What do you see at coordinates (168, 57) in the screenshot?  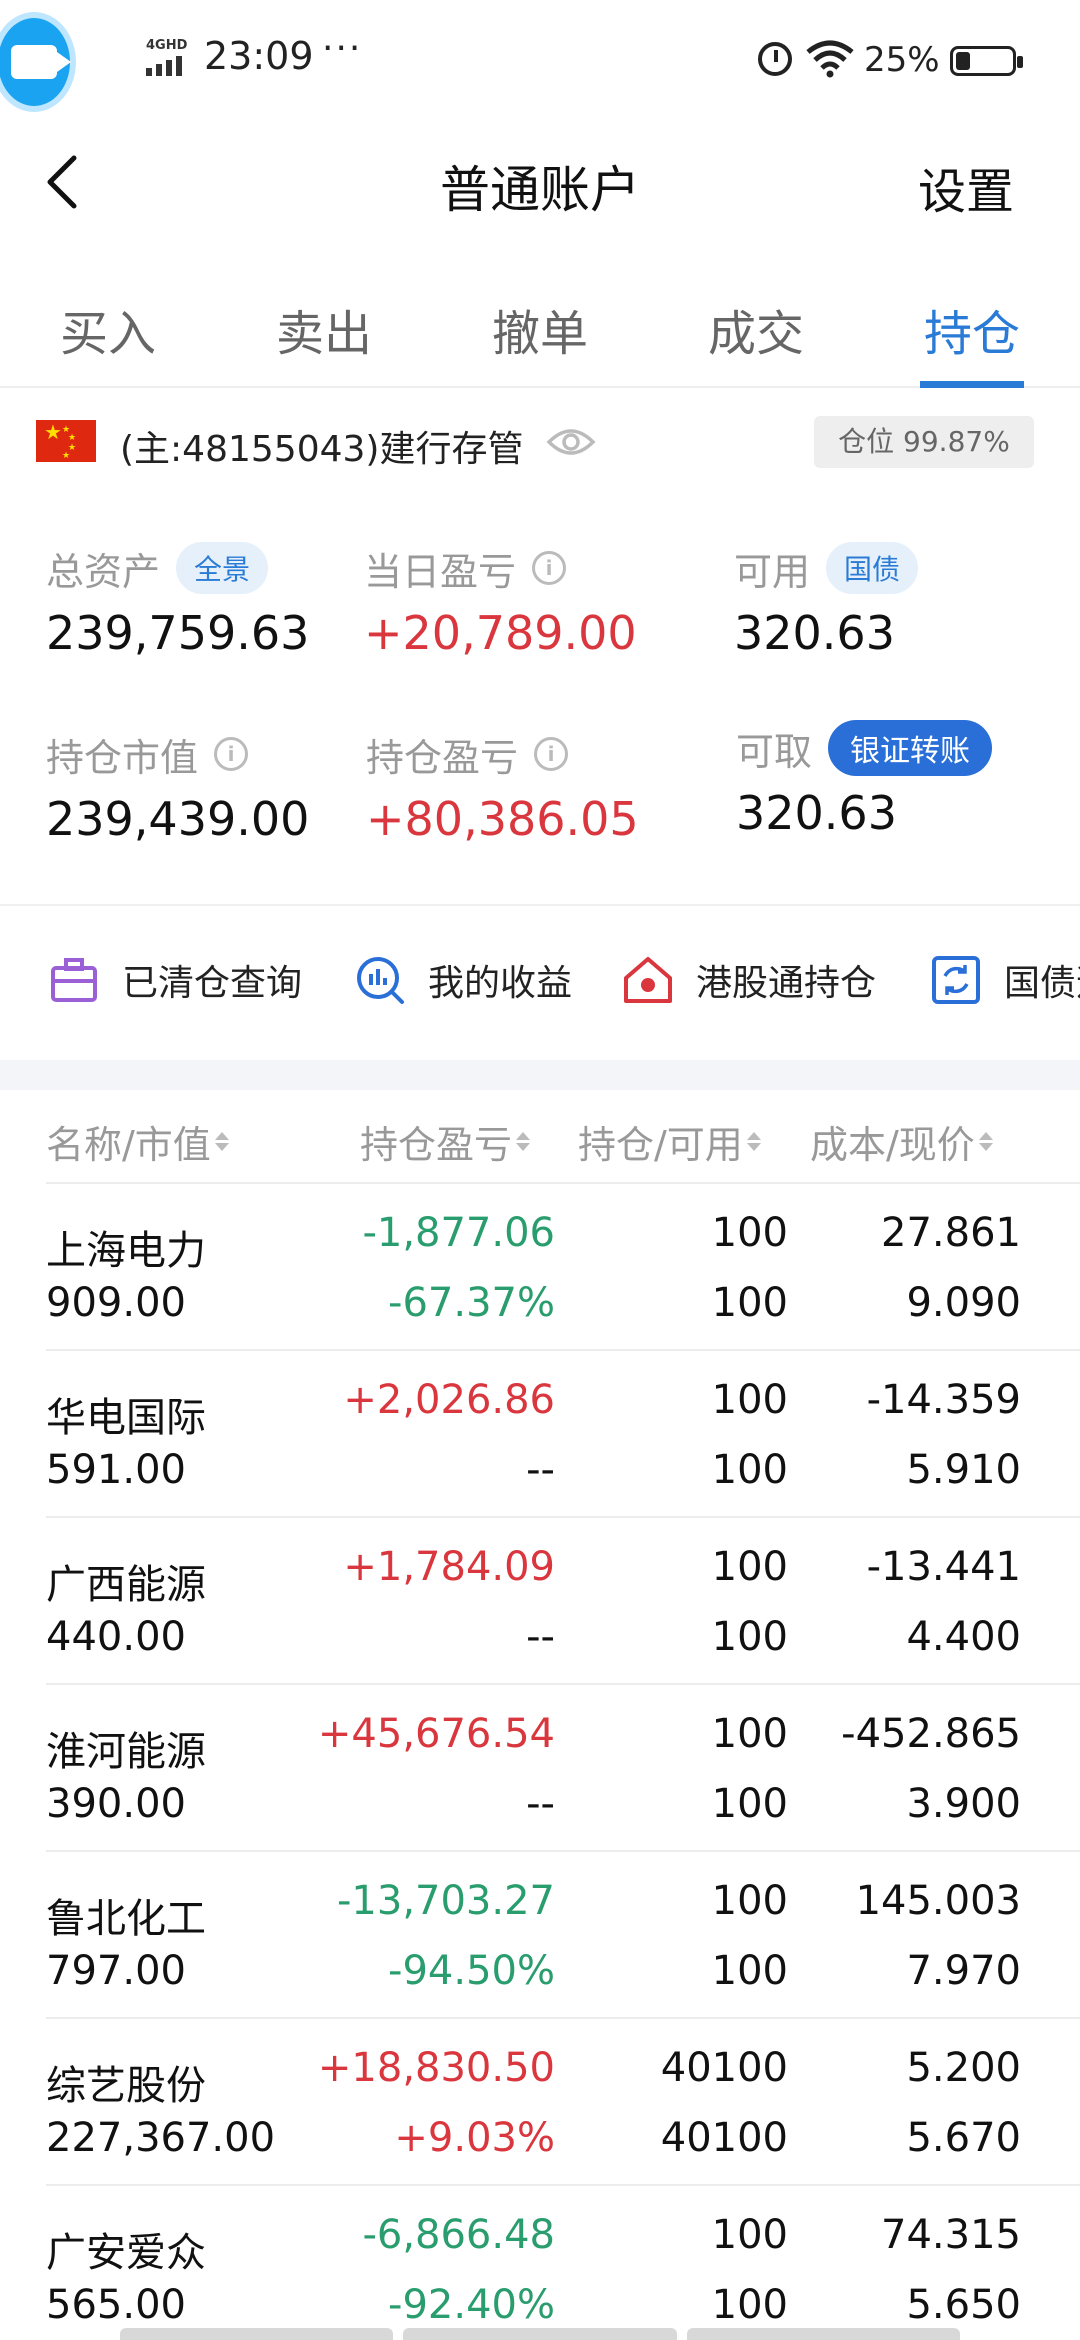 I see `signal-icon: 4GHD` at bounding box center [168, 57].